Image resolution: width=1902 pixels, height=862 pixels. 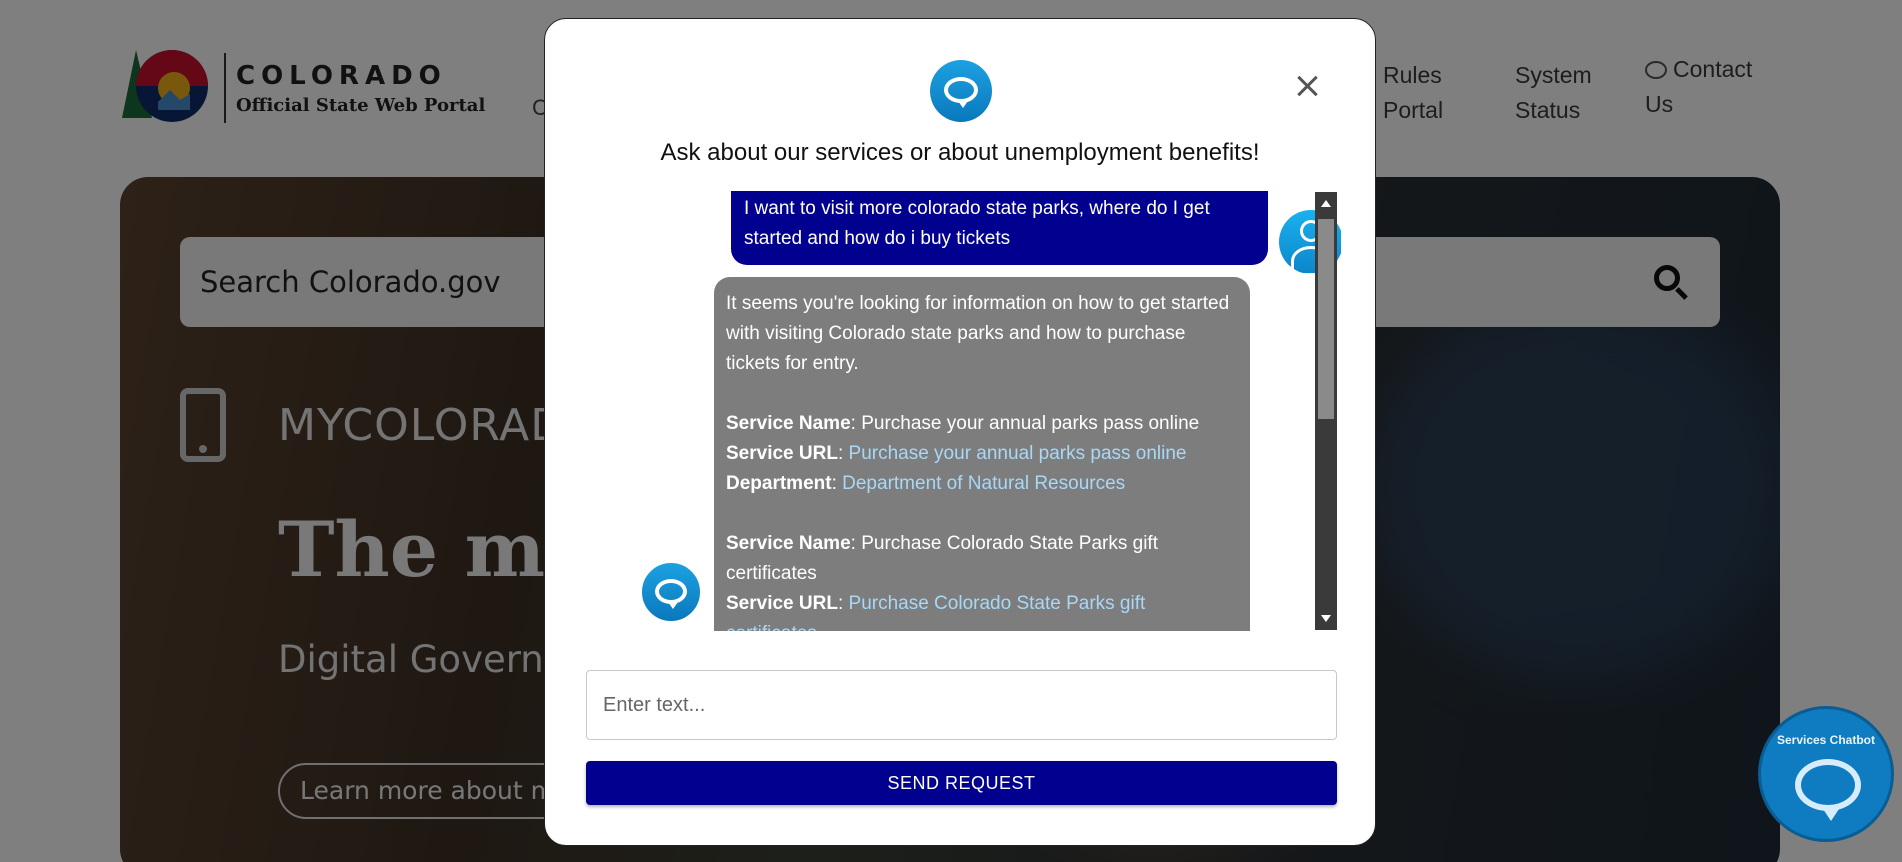 I want to click on scrollbar-thumb, so click(x=1326, y=319).